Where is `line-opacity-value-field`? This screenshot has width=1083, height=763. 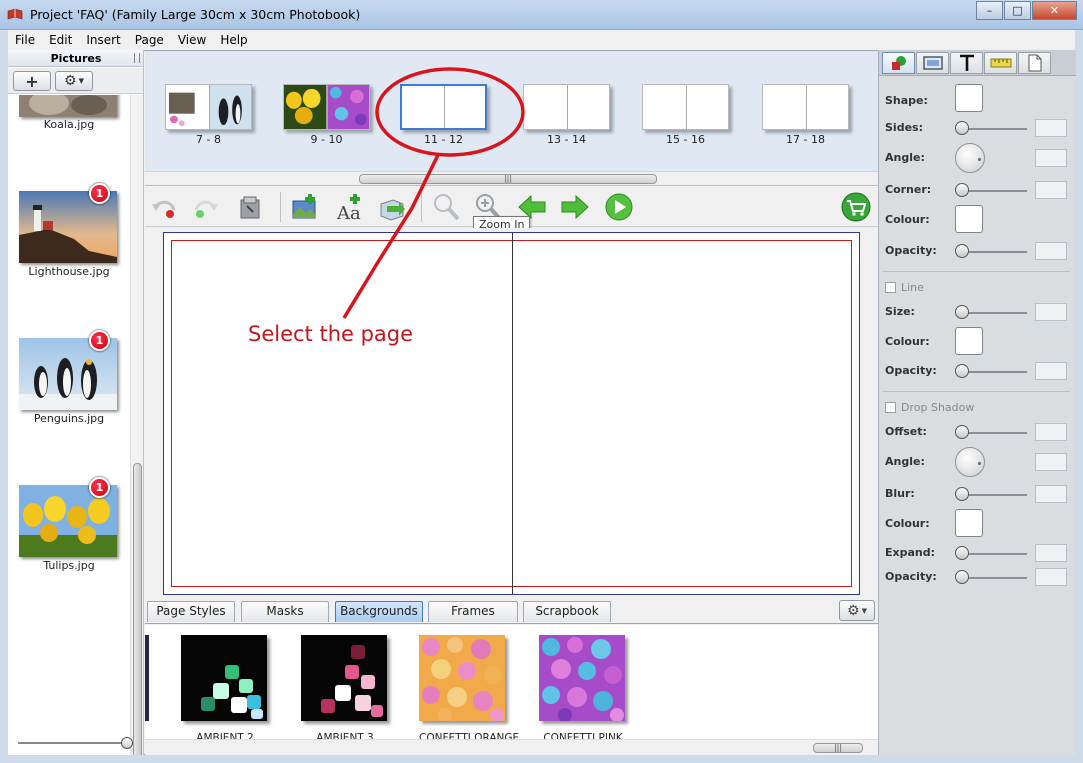 line-opacity-value-field is located at coordinates (1051, 371).